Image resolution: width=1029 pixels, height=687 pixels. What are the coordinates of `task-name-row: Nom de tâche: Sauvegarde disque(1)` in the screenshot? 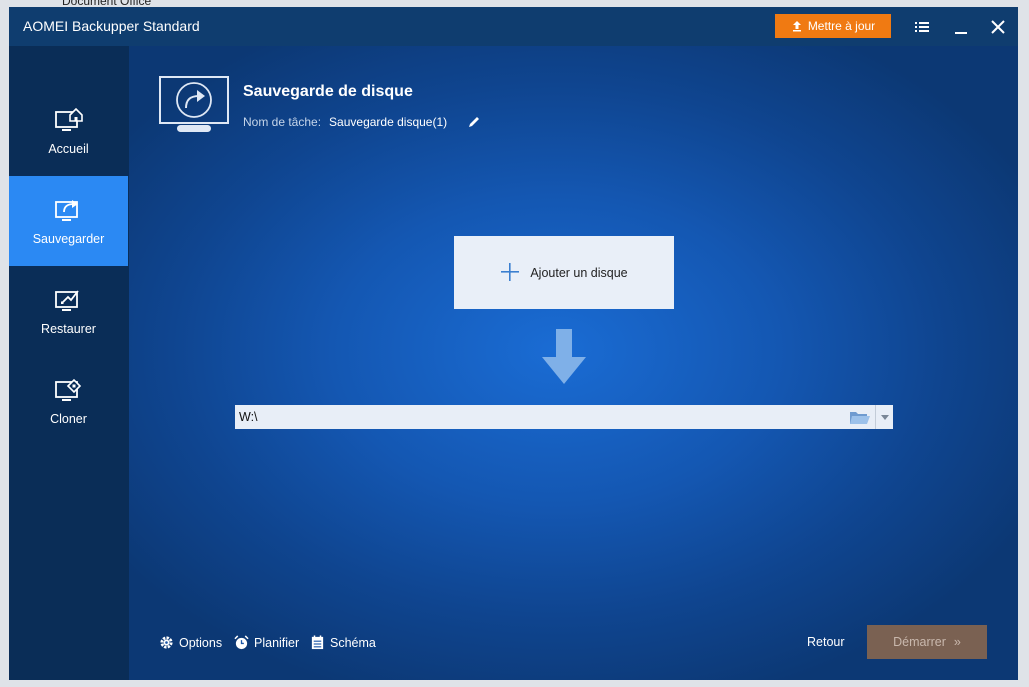 It's located at (362, 122).